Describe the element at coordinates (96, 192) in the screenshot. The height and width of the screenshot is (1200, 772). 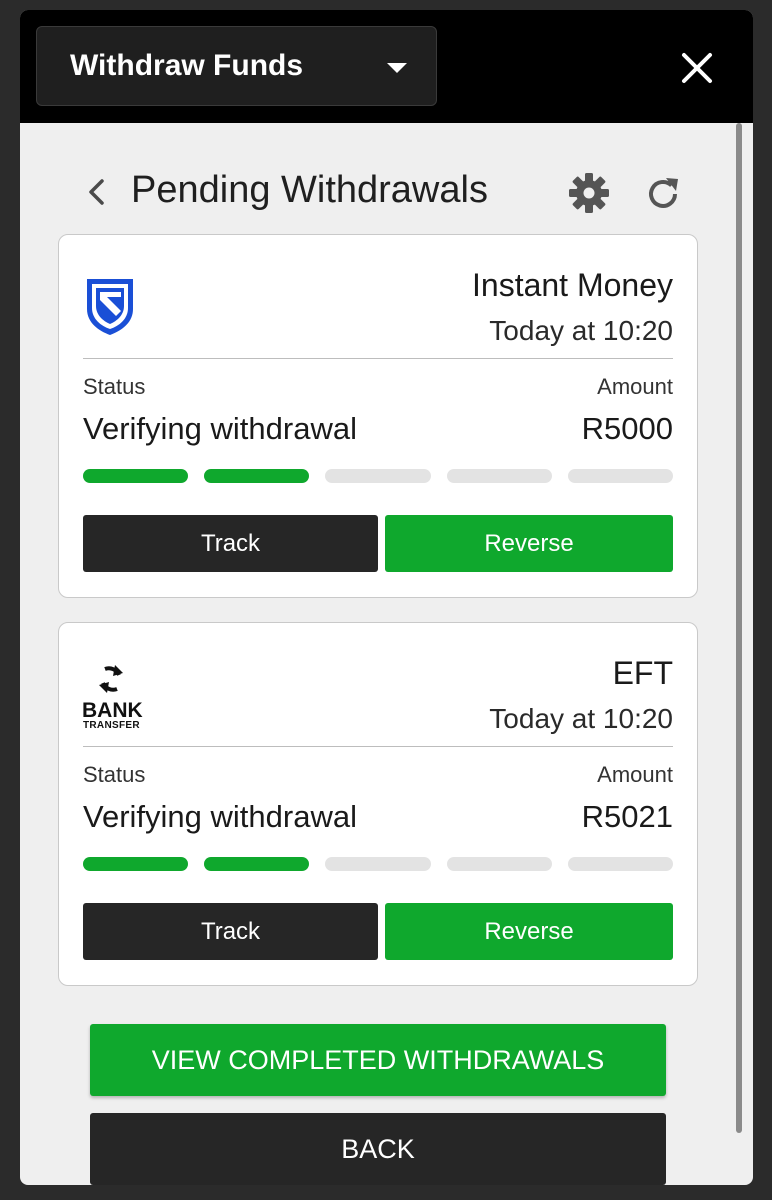
I see `back-chevron-icon` at that location.